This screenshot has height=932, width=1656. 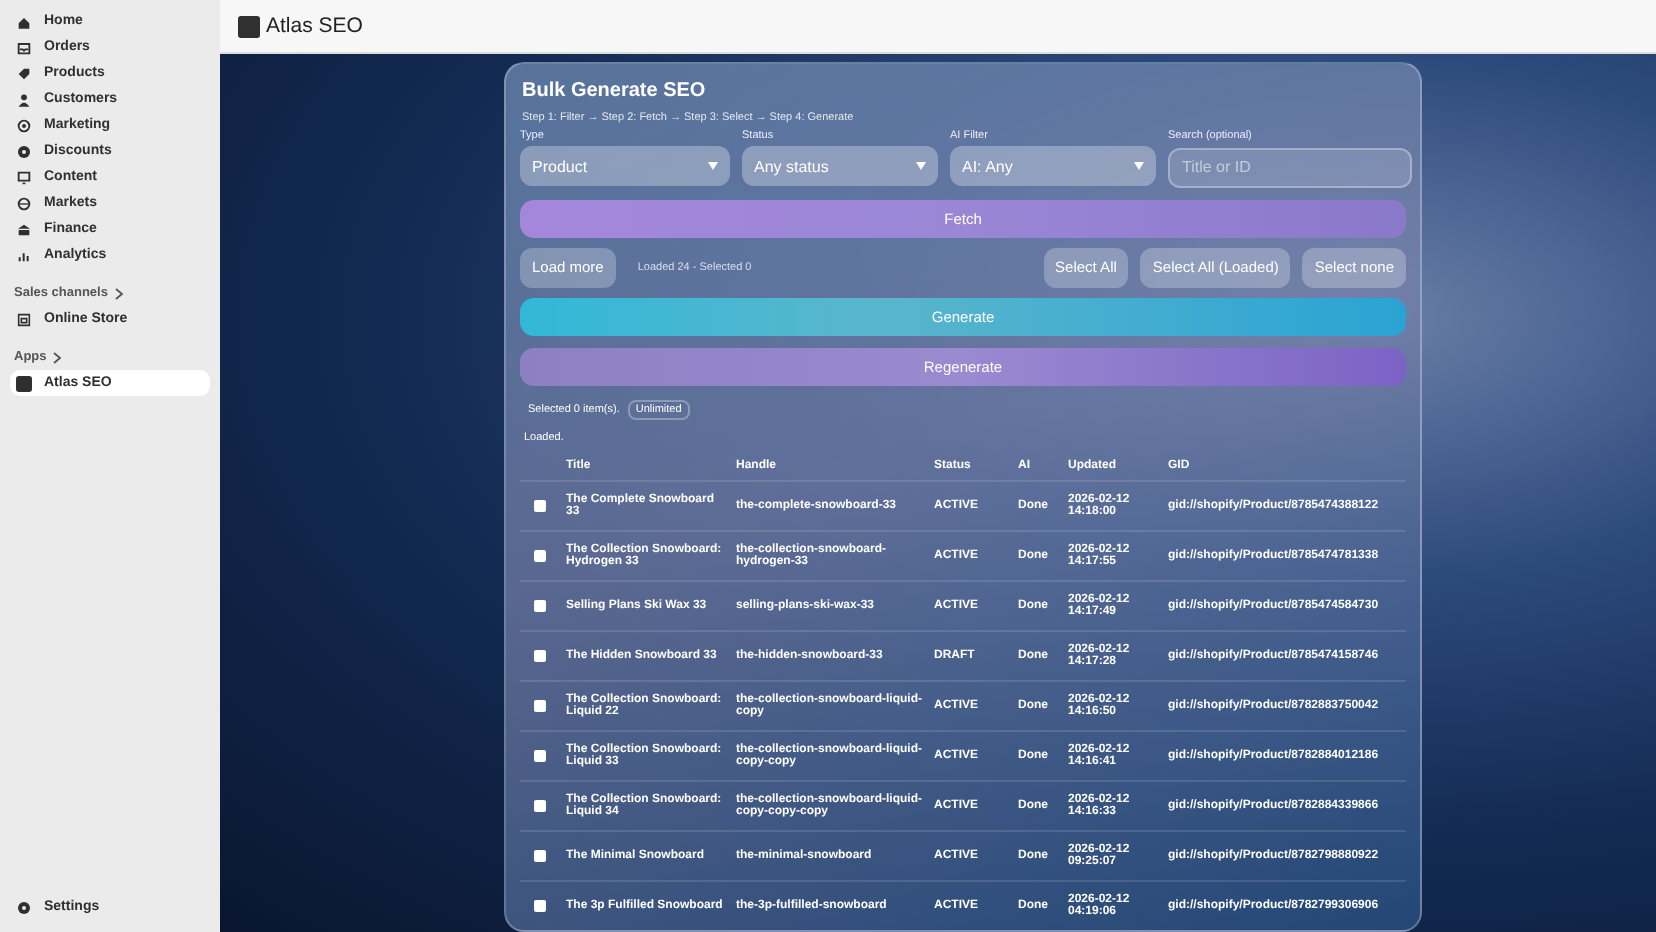 What do you see at coordinates (24, 907) in the screenshot?
I see `settings-icon` at bounding box center [24, 907].